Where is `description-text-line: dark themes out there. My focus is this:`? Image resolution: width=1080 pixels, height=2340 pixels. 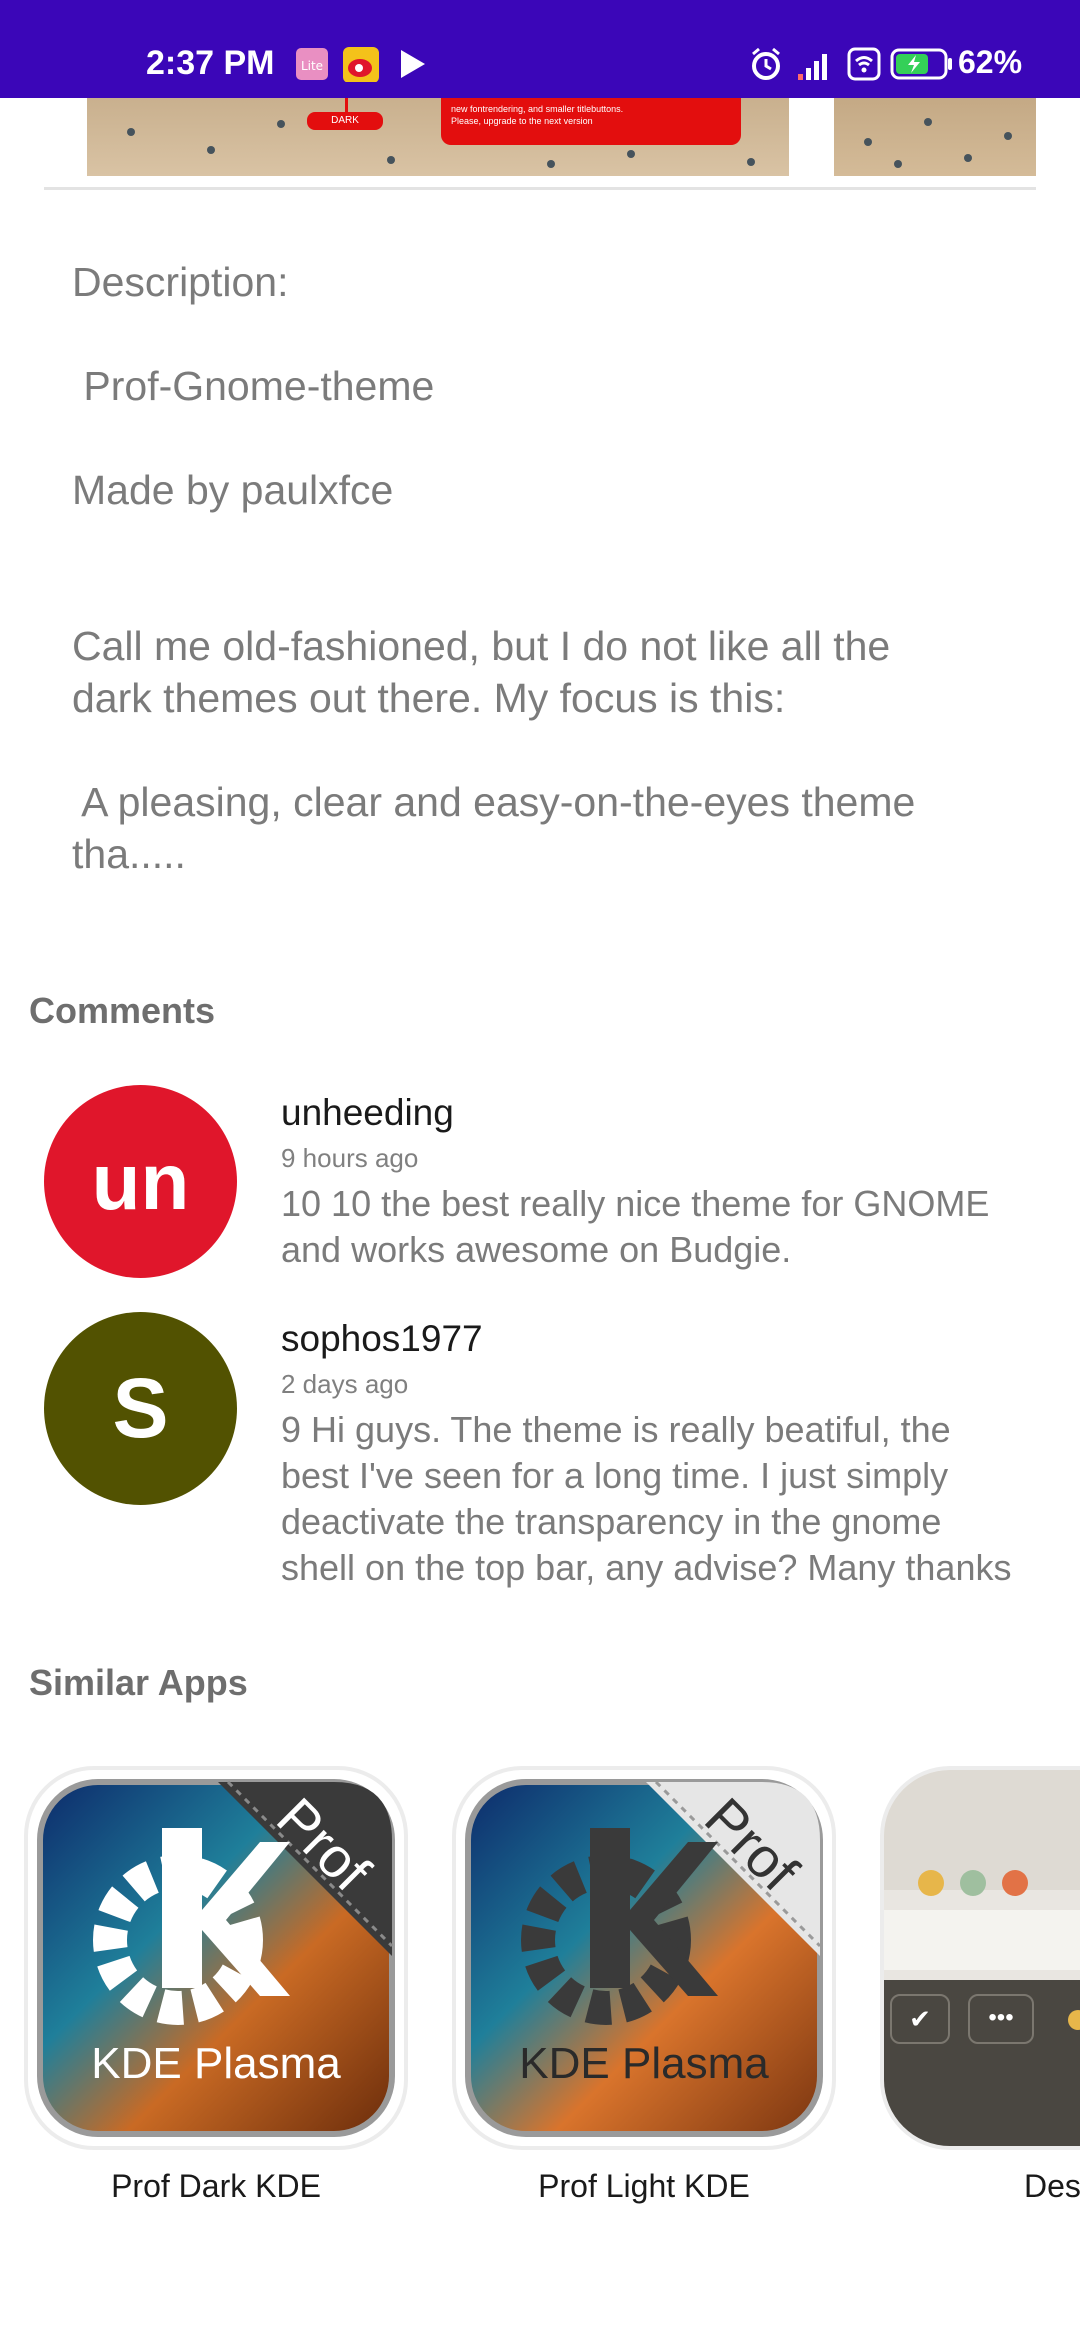 description-text-line: dark themes out there. My focus is this: is located at coordinates (429, 698).